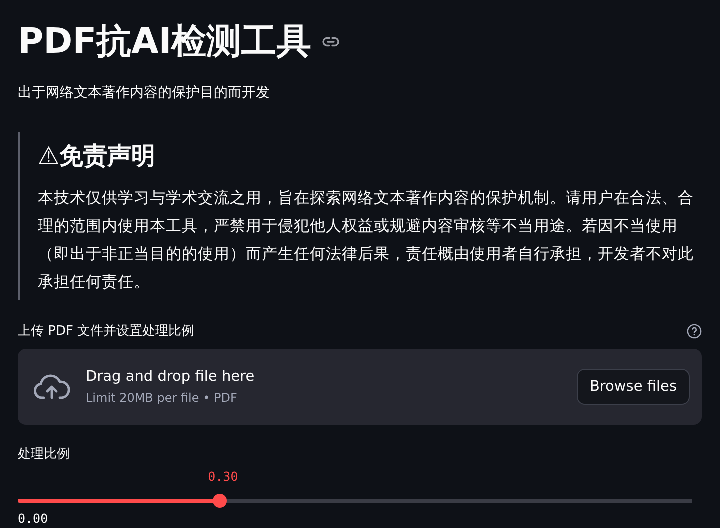 This screenshot has height=528, width=720. Describe the element at coordinates (165, 42) in the screenshot. I see `page-title: PDF抗AI检测工具` at that location.